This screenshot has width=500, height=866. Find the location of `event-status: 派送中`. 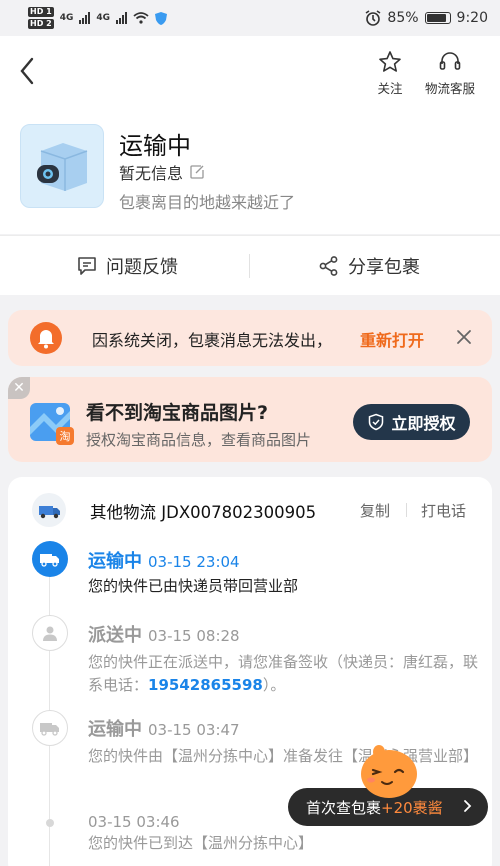

event-status: 派送中 is located at coordinates (115, 635).